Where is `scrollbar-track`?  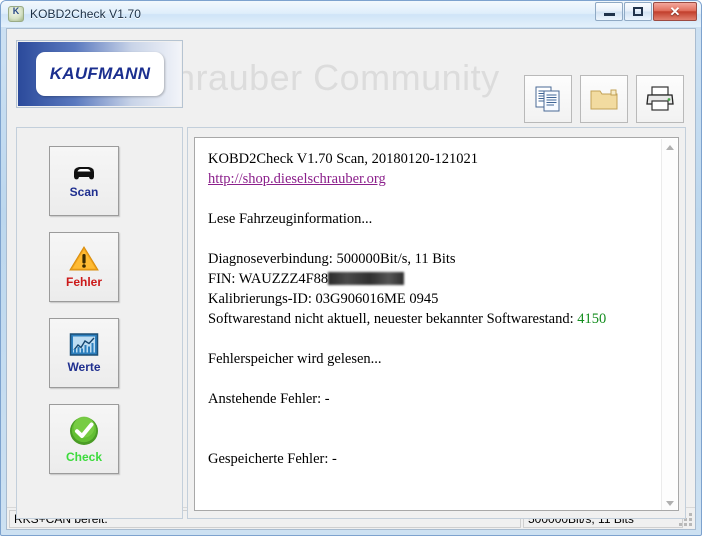
scrollbar-track is located at coordinates (670, 325).